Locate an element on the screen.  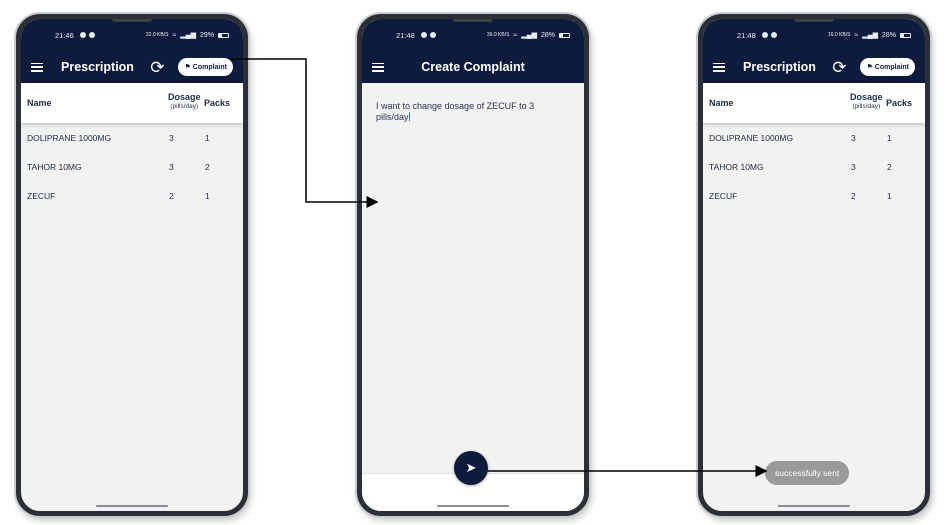
network-speed: 39.0 KB/S is located at coordinates (498, 35).